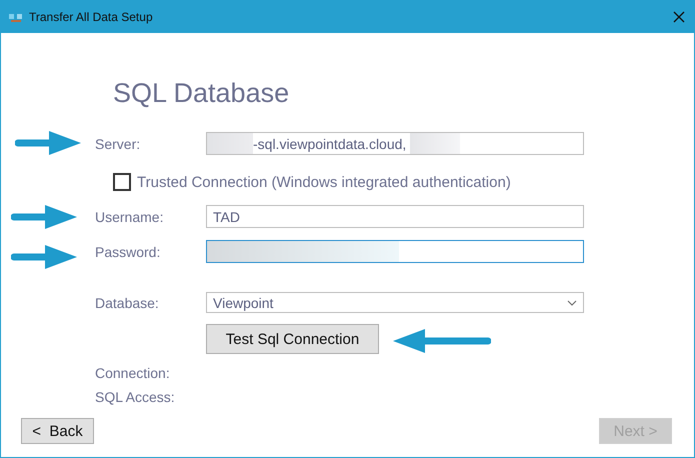 This screenshot has width=695, height=458. I want to click on username-field: TAD, so click(395, 216).